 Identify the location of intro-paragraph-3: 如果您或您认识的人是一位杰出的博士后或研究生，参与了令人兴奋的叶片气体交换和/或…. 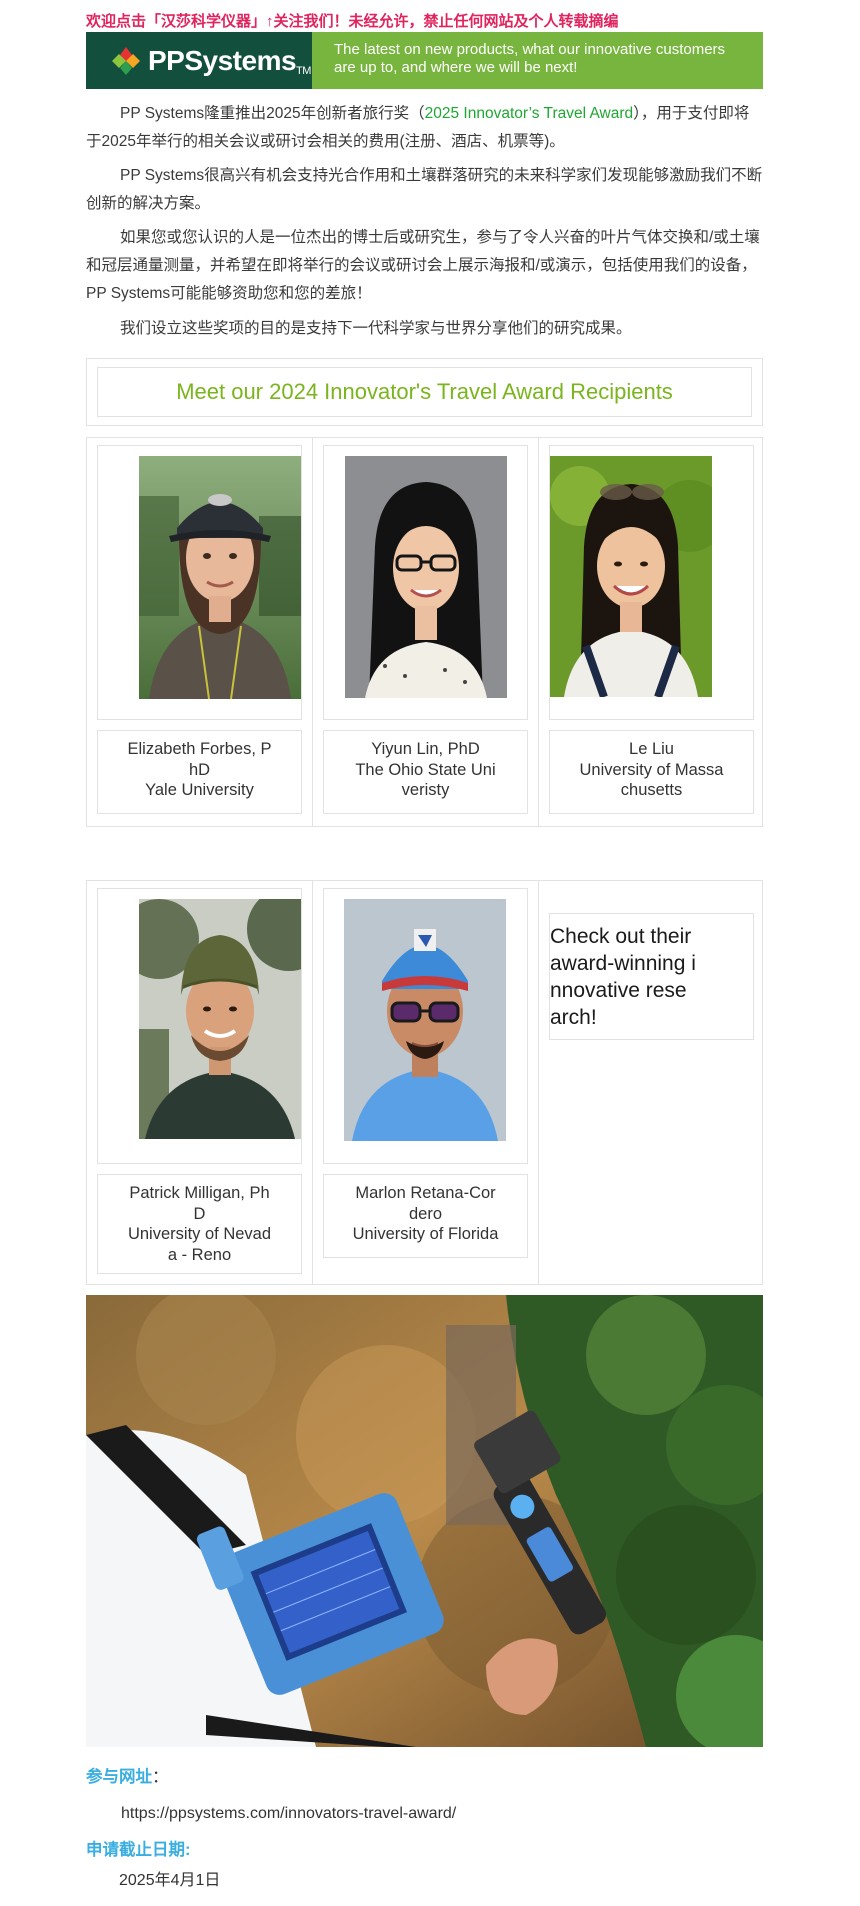
(423, 265).